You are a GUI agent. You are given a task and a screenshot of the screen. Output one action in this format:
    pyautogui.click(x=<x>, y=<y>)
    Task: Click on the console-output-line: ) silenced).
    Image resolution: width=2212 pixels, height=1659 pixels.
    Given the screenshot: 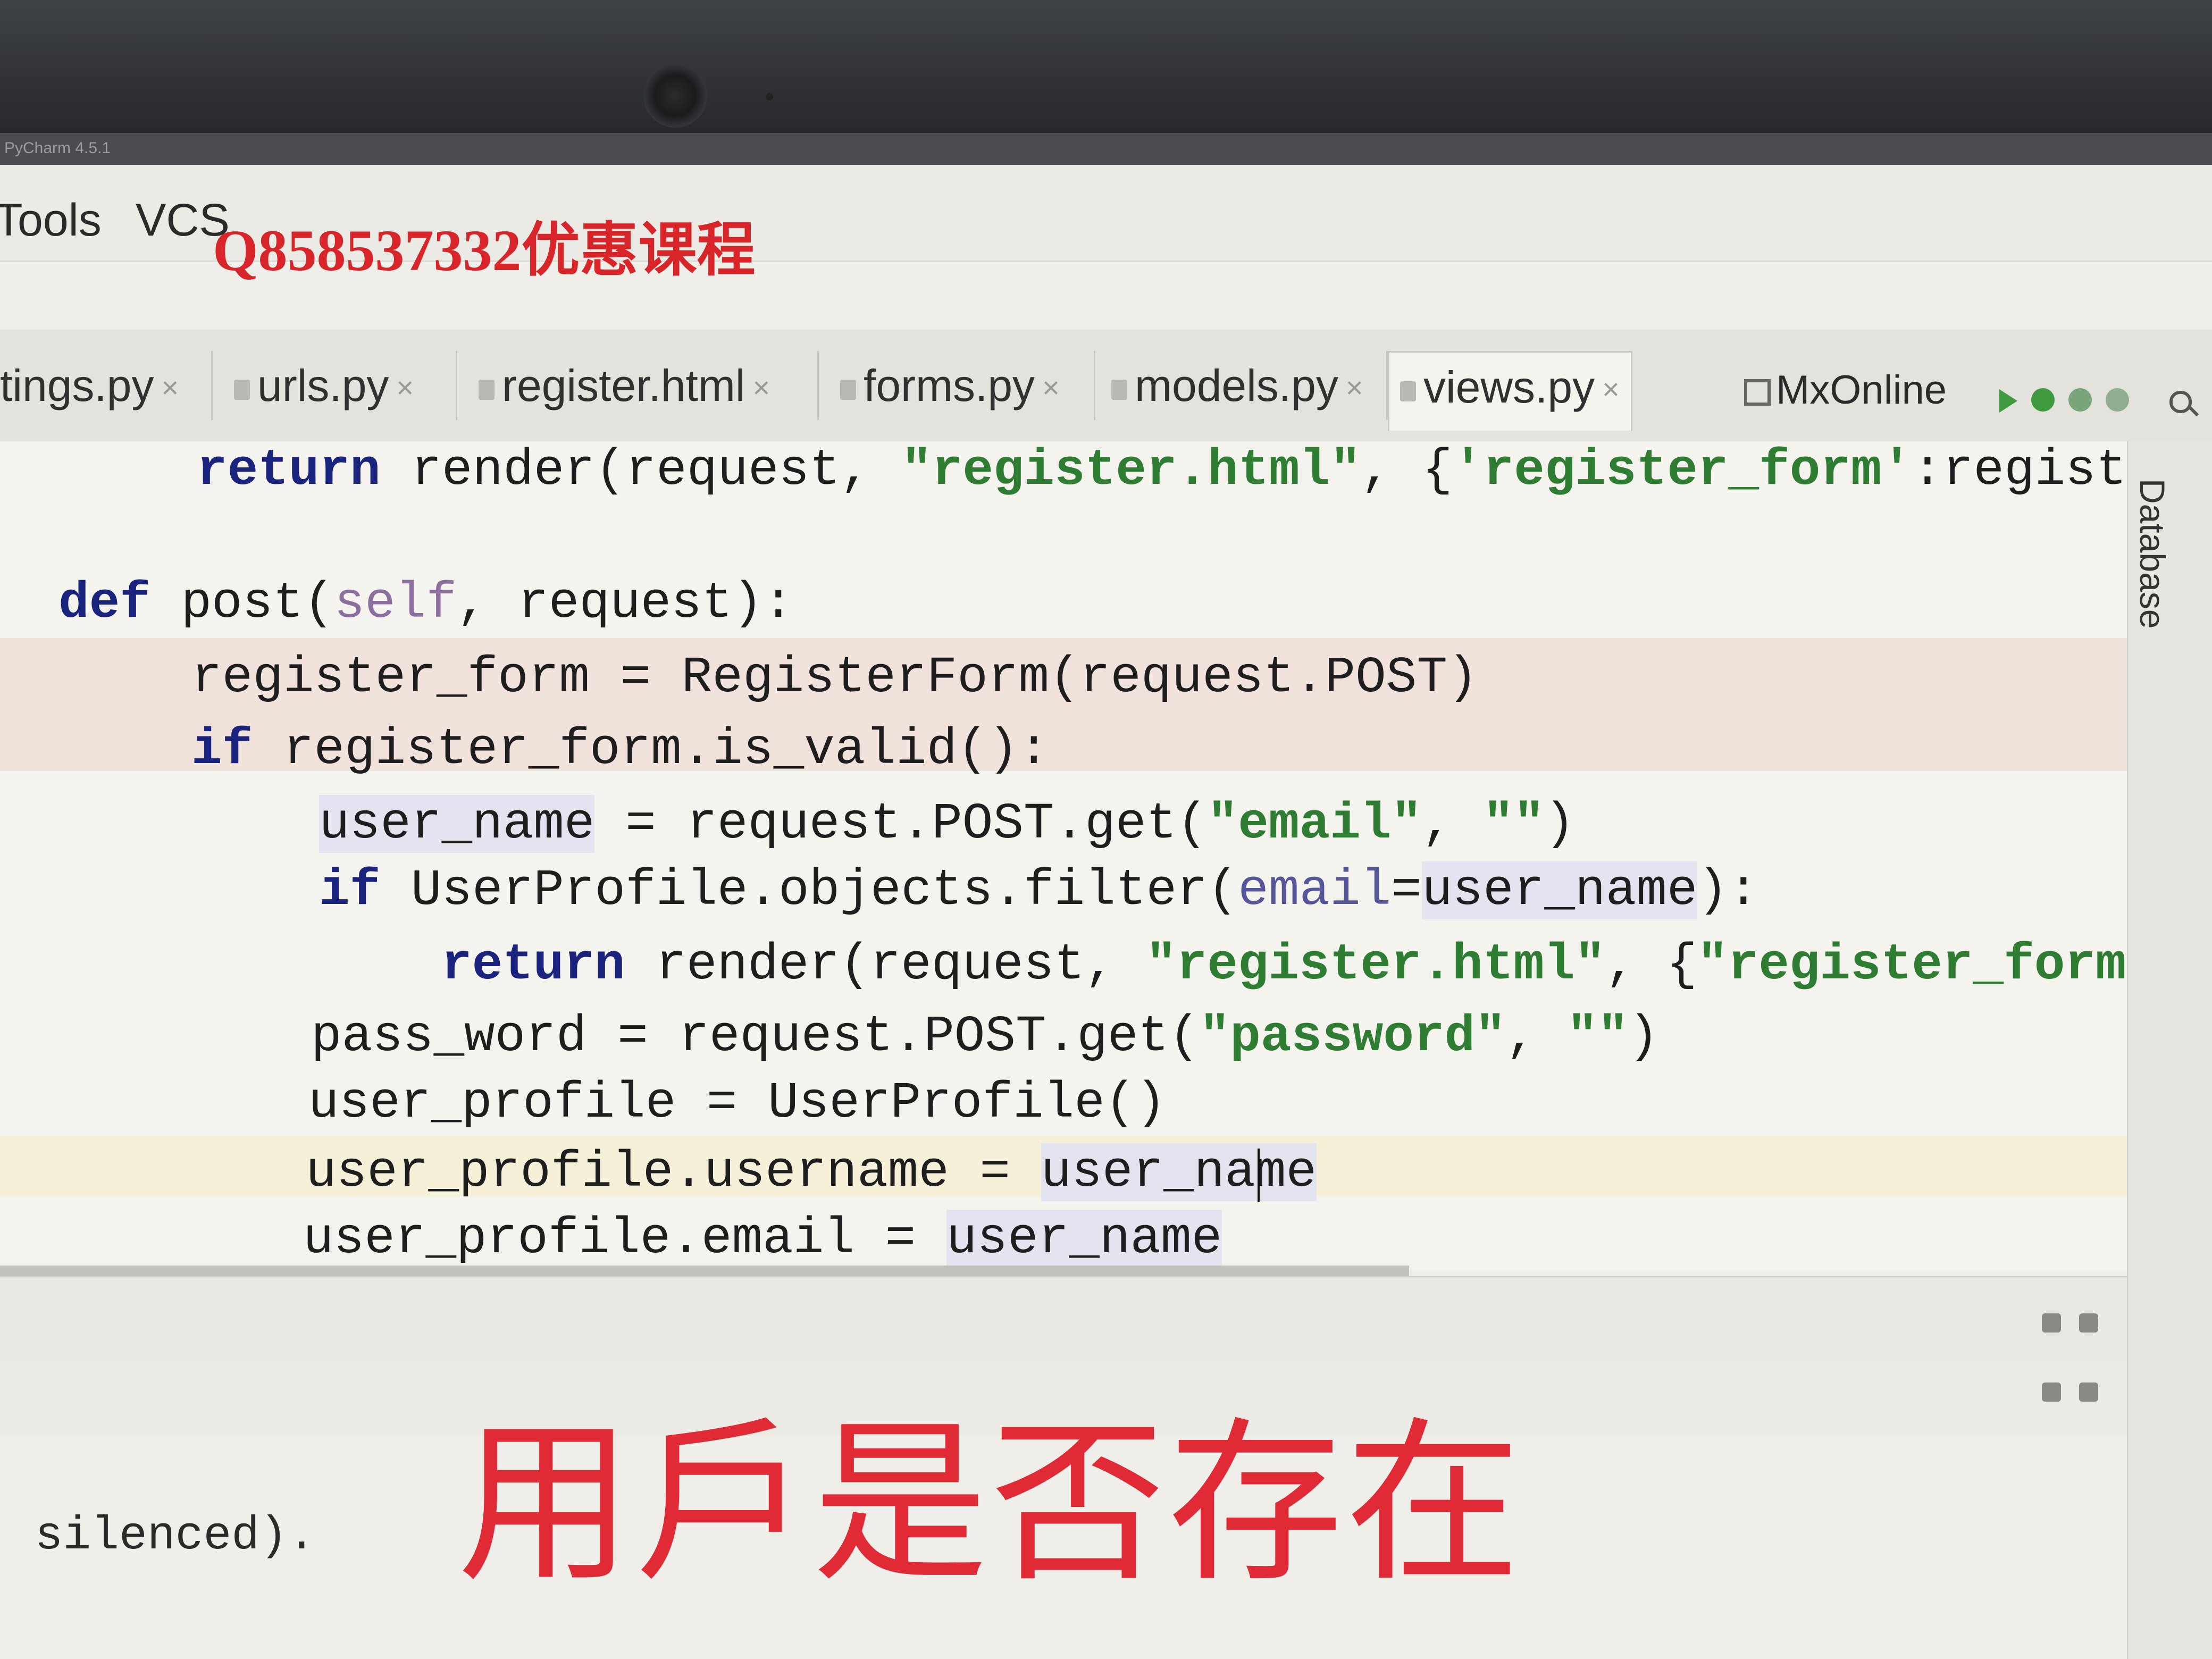 What is the action you would take?
    pyautogui.click(x=158, y=1536)
    